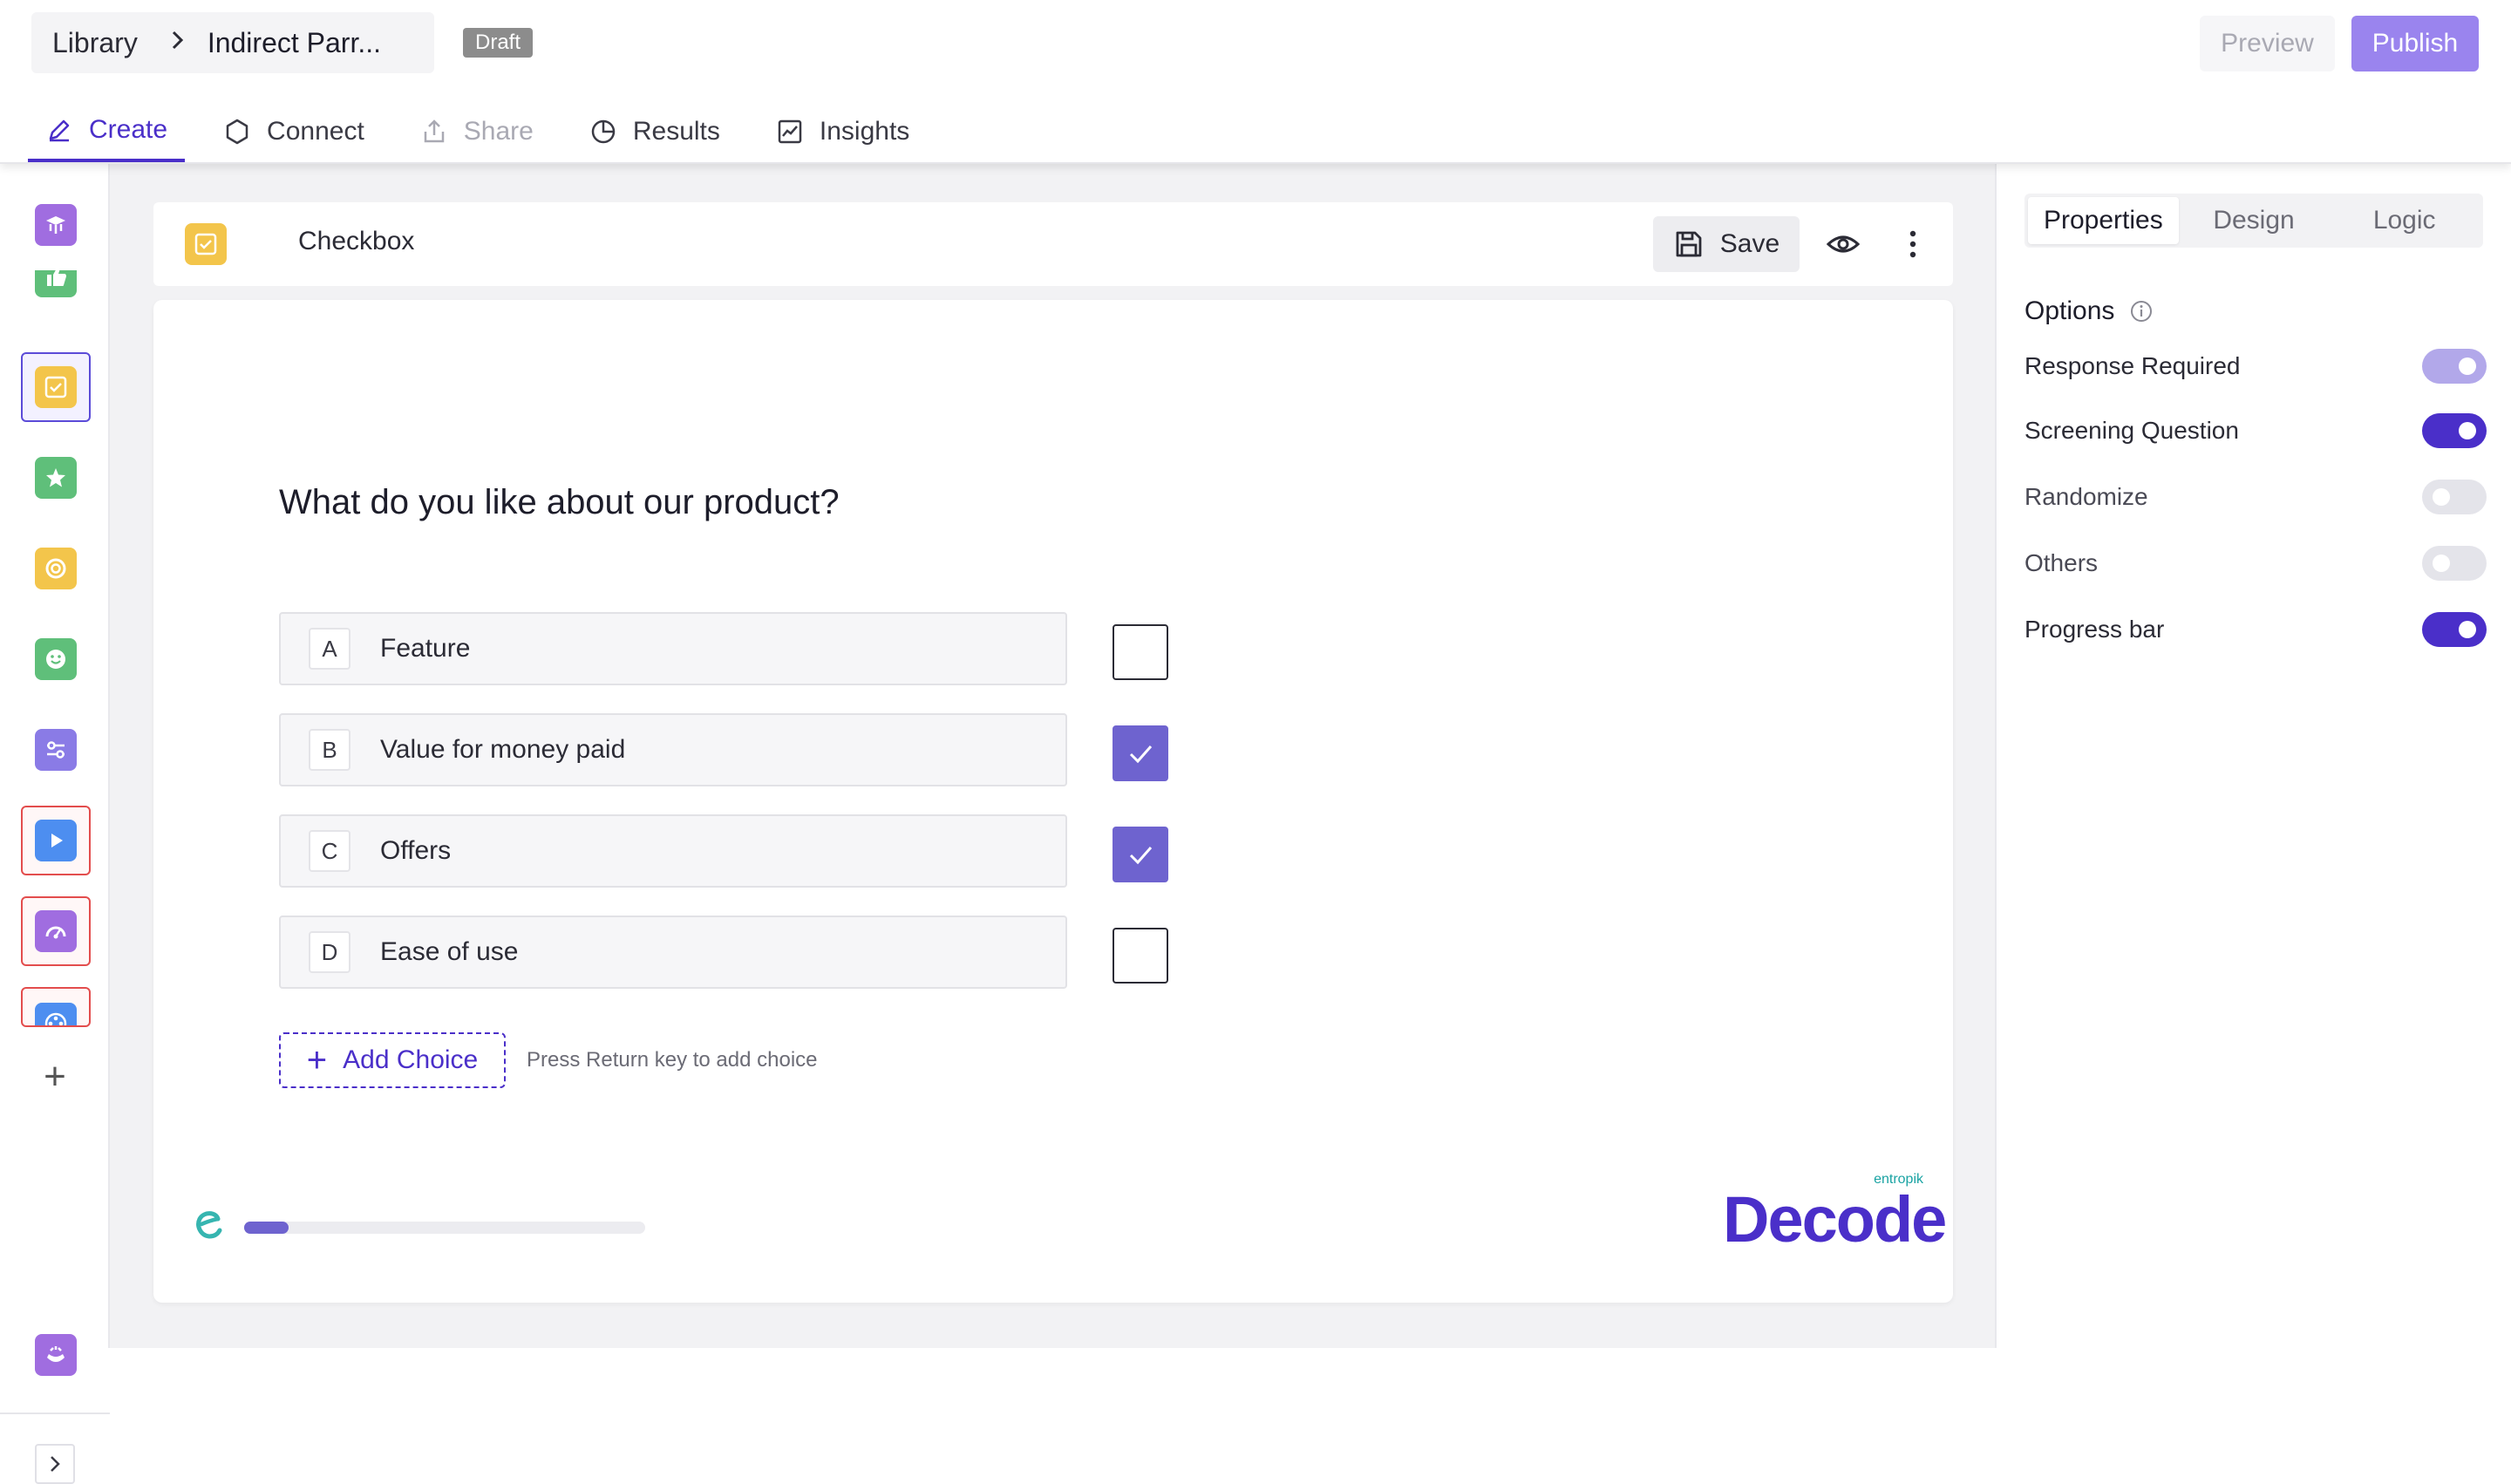  I want to click on rail-item-rating, so click(56, 478).